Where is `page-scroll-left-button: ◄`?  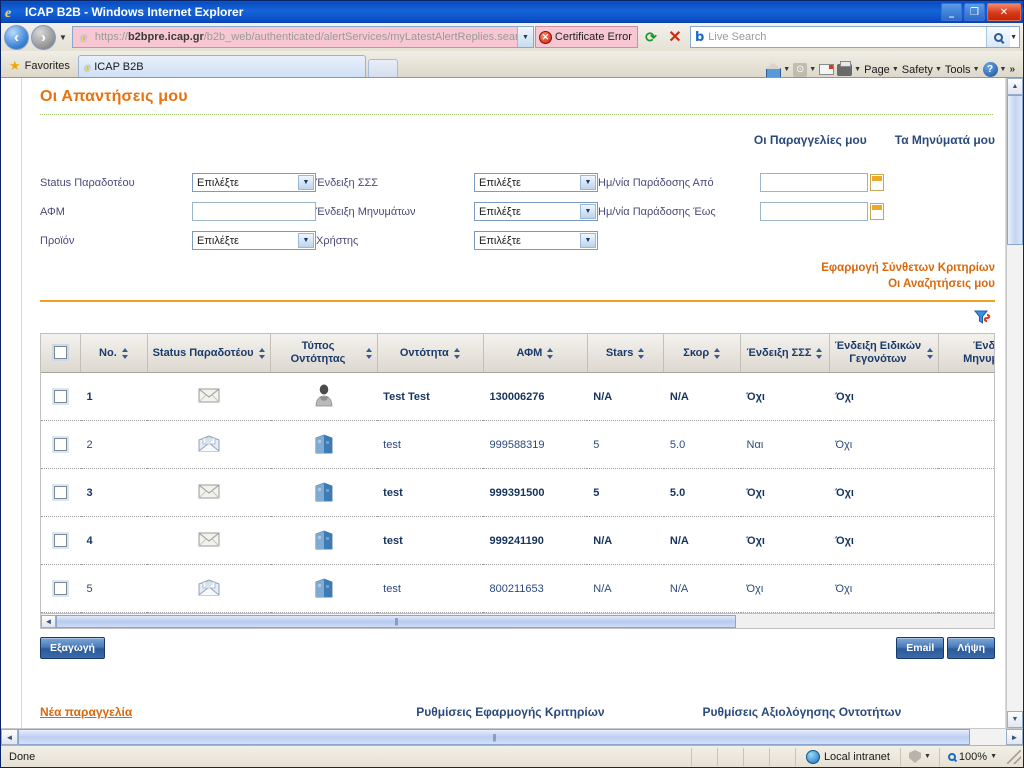
page-scroll-left-button: ◄ is located at coordinates (9, 737).